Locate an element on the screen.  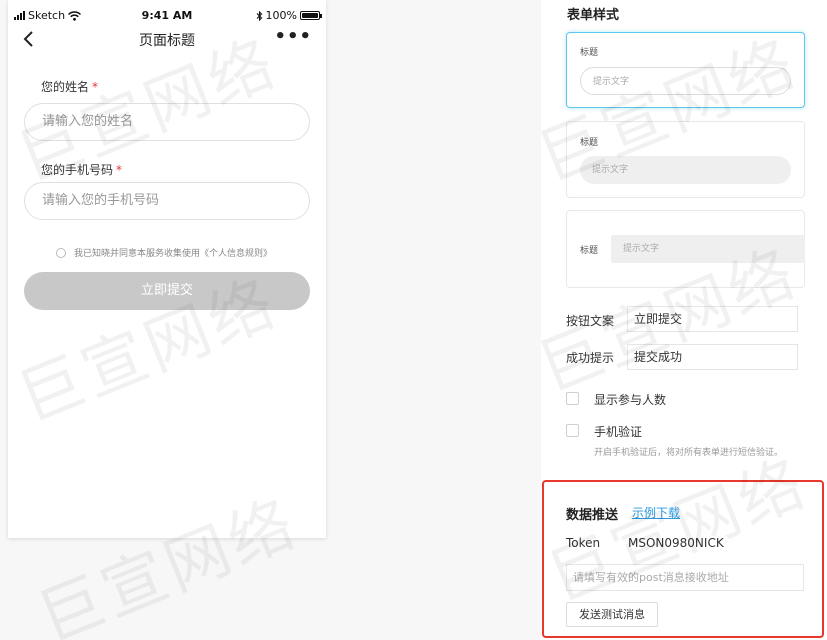
send-test-button: 发送测试消息 is located at coordinates (612, 614).